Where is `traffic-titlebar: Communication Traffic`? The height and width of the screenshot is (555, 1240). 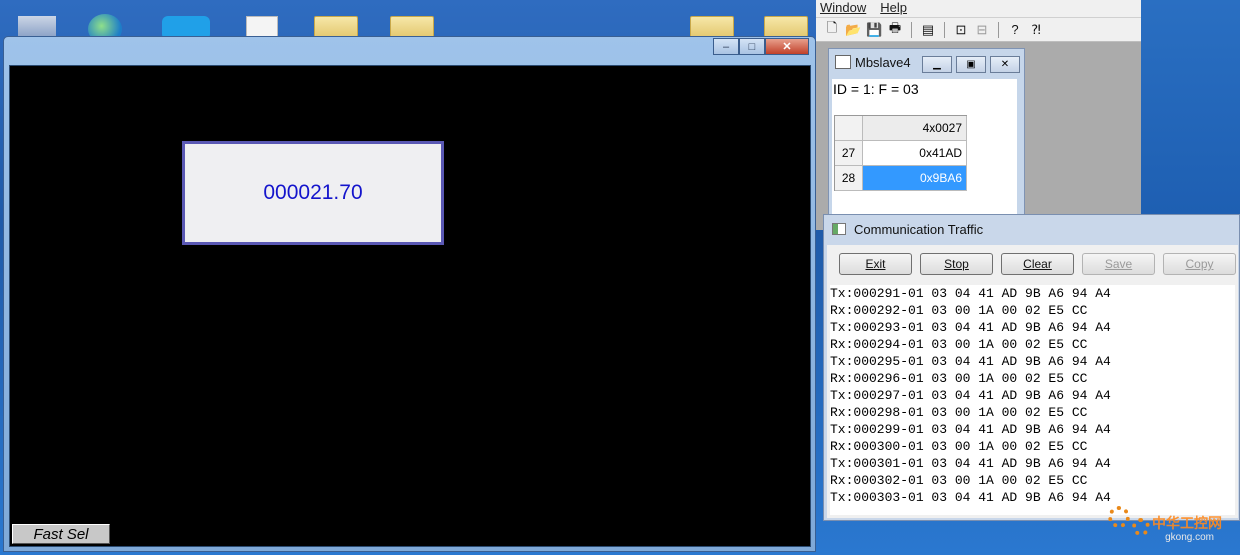 traffic-titlebar: Communication Traffic is located at coordinates (1031, 229).